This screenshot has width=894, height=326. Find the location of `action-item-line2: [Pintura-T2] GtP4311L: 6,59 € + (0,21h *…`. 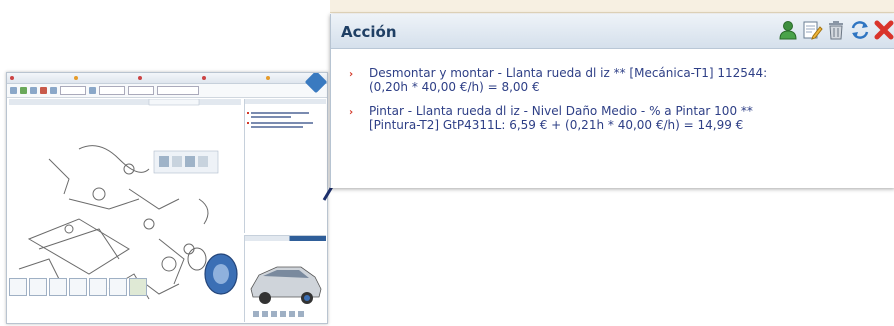

action-item-line2: [Pintura-T2] GtP4311L: 6,59 € + (0,21h *… is located at coordinates (556, 125).